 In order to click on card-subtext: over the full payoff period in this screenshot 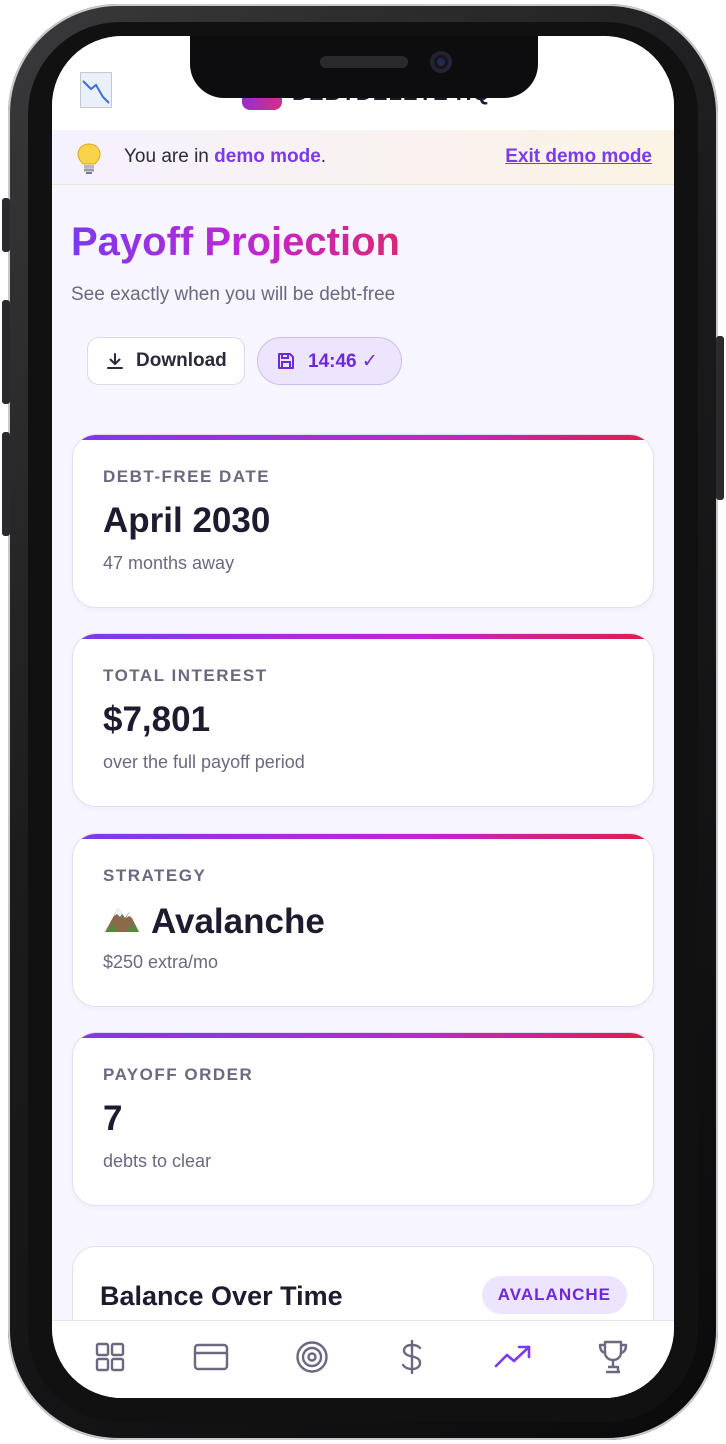, I will do `click(204, 762)`.